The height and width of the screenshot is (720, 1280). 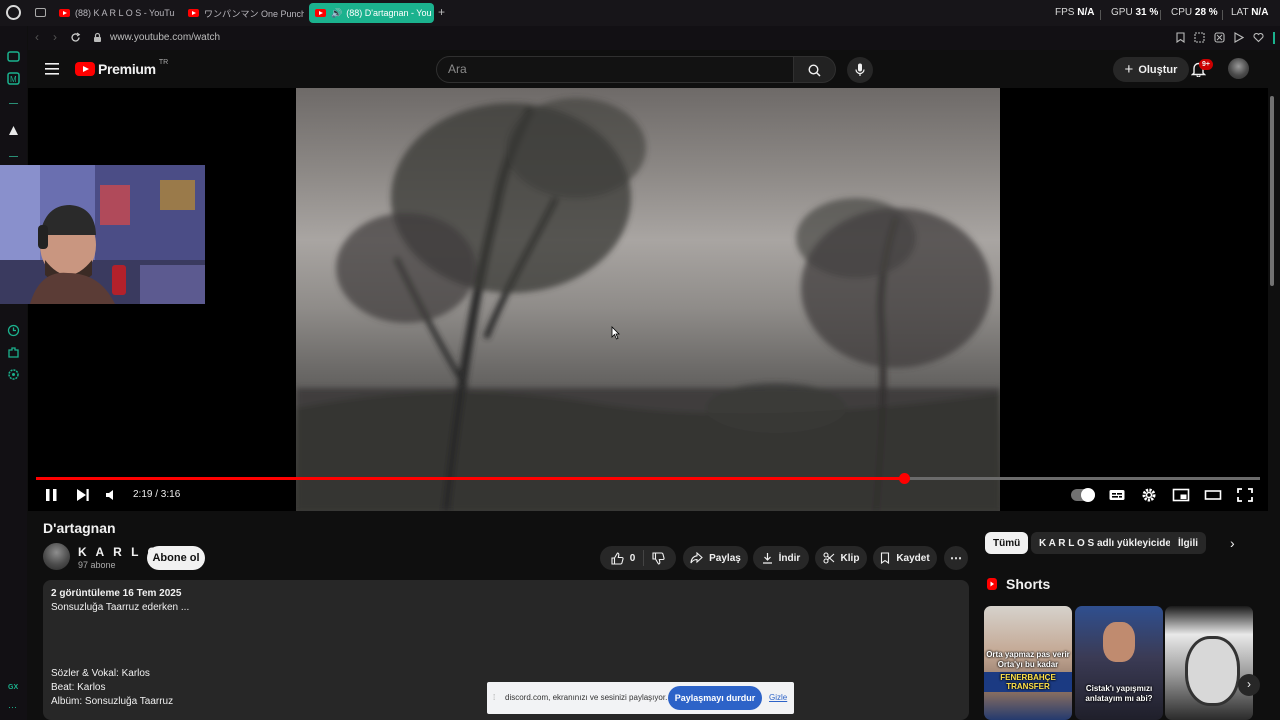 What do you see at coordinates (85, 69) in the screenshot?
I see `youtube-play-logo-icon` at bounding box center [85, 69].